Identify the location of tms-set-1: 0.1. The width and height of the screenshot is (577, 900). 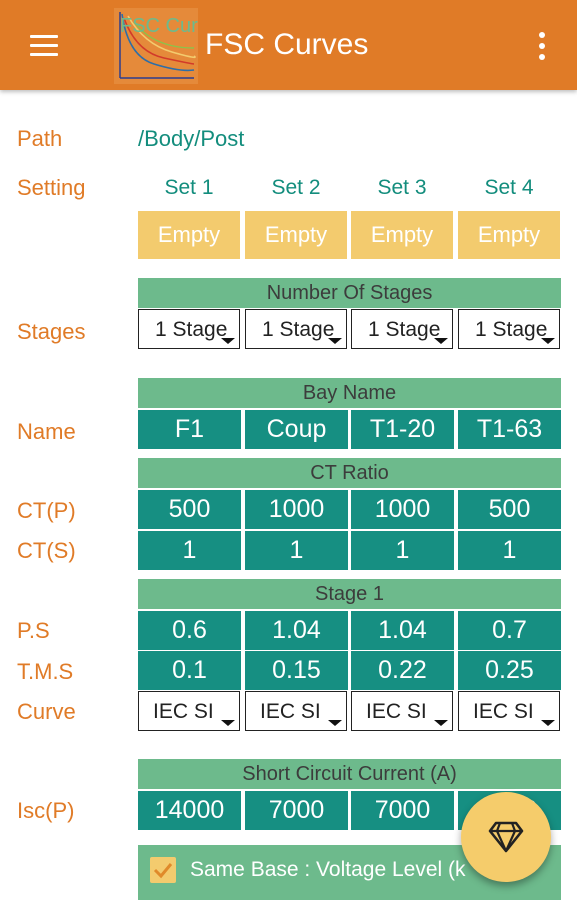
(189, 670).